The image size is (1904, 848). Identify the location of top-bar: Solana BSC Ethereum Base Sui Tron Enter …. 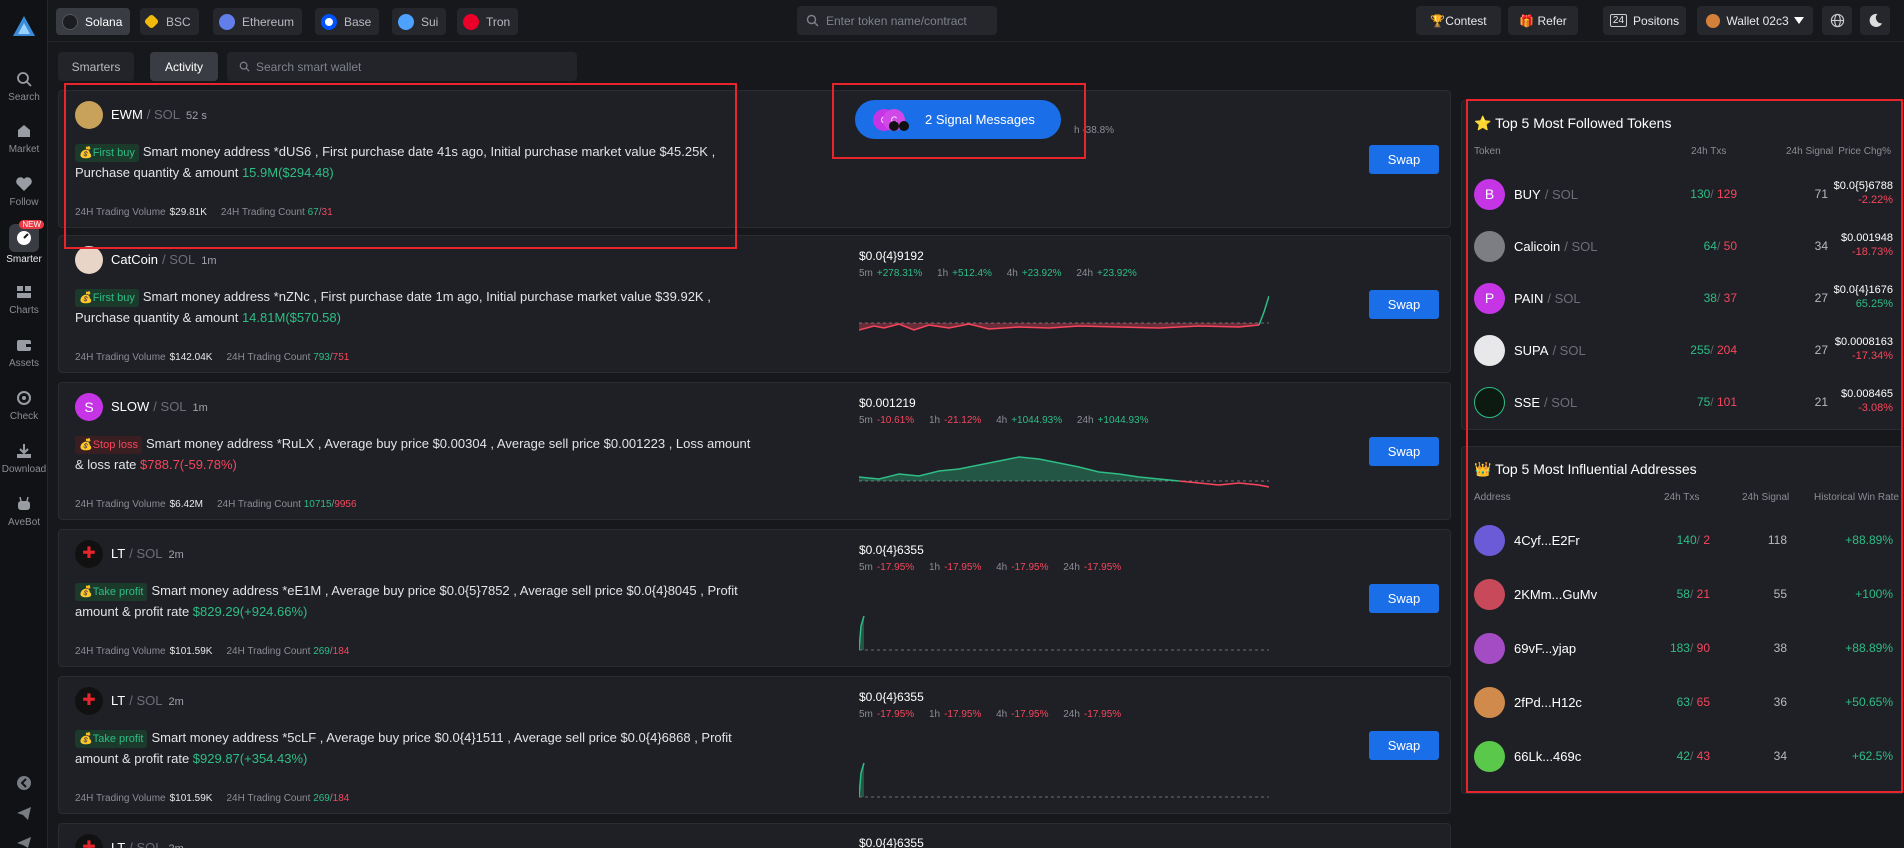
(976, 21).